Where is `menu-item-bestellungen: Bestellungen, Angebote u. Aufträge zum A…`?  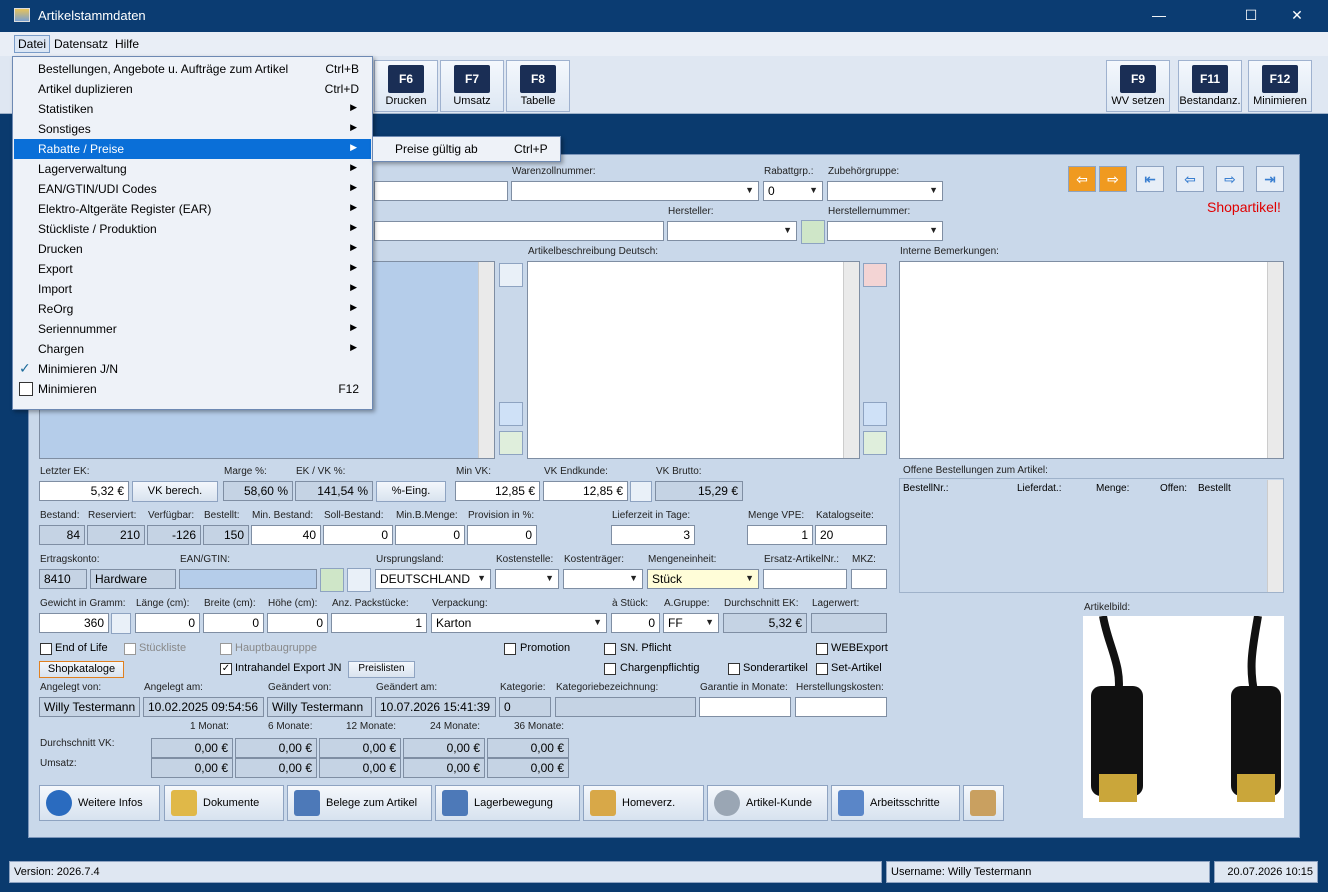
menu-item-bestellungen: Bestellungen, Angebote u. Aufträge zum A… is located at coordinates (192, 69).